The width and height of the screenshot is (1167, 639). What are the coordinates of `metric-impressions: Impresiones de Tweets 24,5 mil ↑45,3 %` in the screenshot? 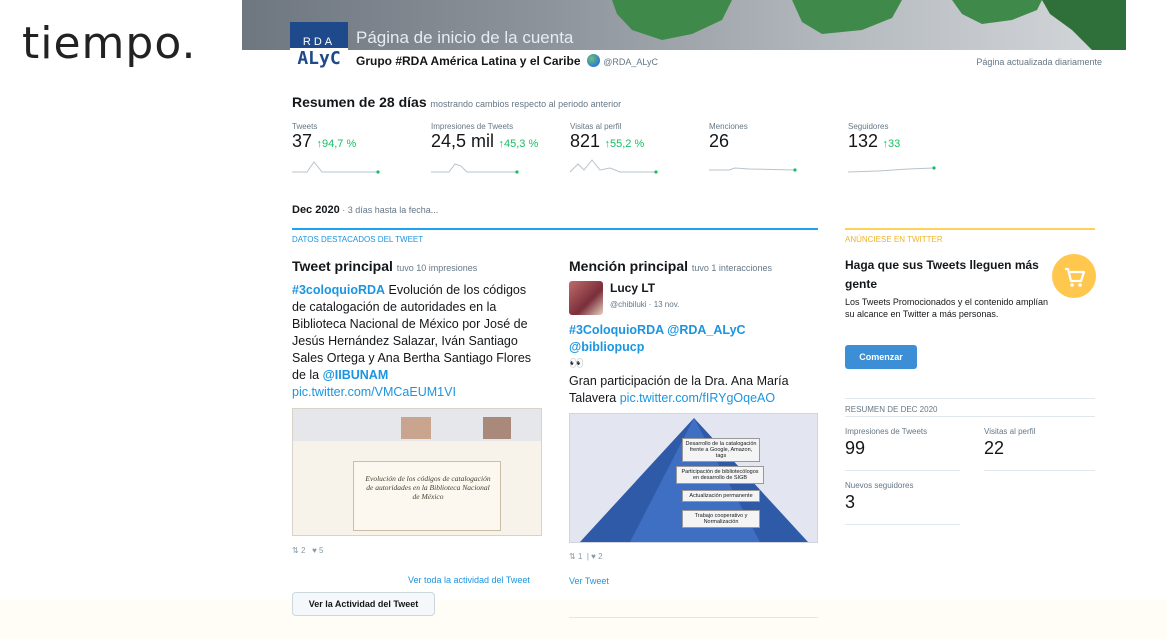 It's located at (484, 148).